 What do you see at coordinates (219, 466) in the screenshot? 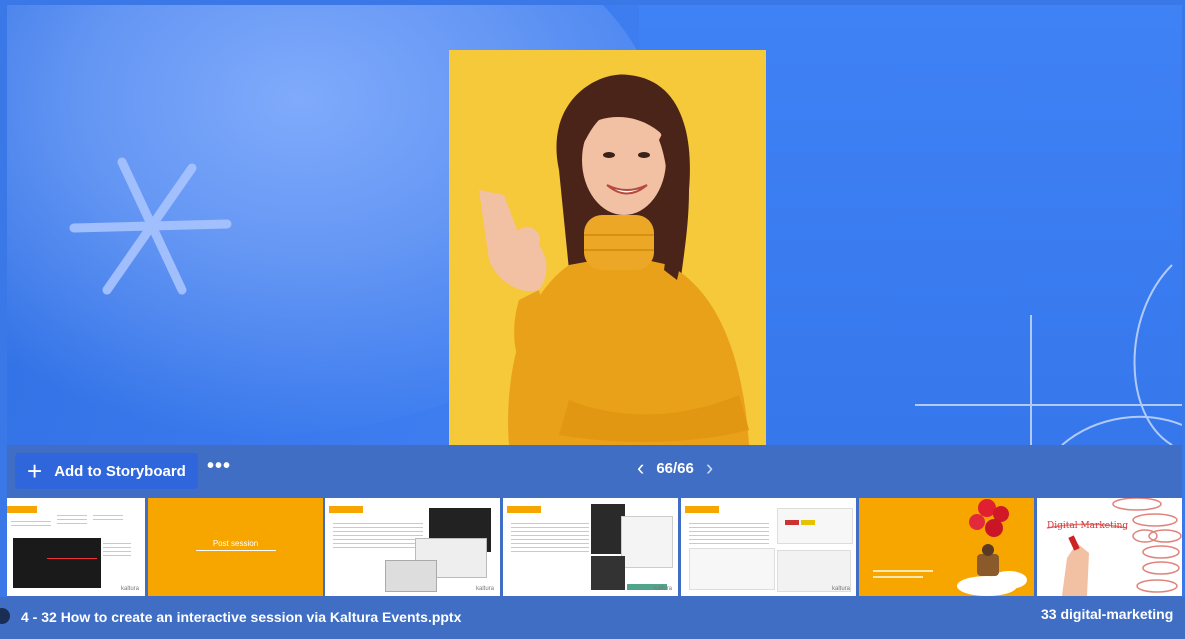
I see `more-options-button: •••` at bounding box center [219, 466].